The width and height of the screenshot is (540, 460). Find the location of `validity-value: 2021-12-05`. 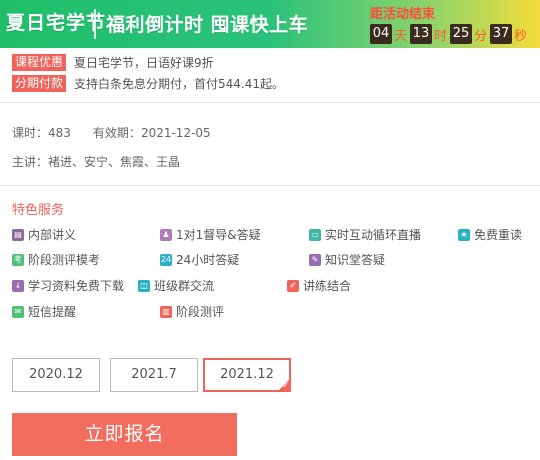

validity-value: 2021-12-05 is located at coordinates (175, 133).